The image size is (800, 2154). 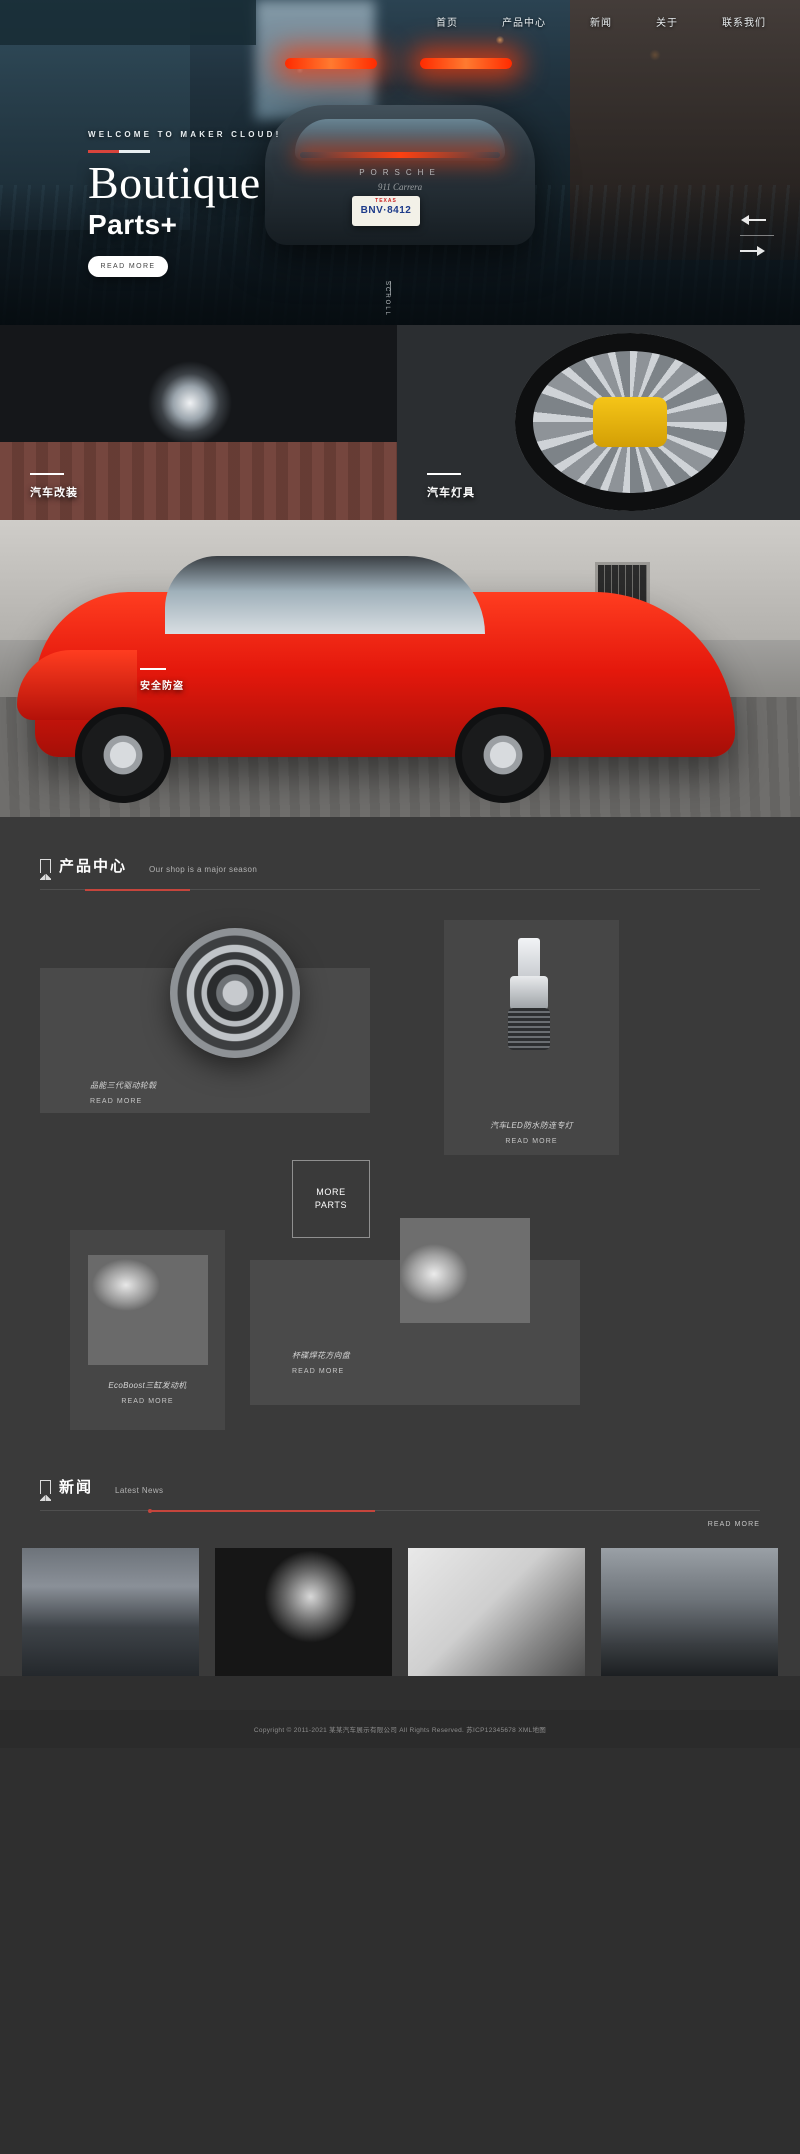 What do you see at coordinates (667, 21) in the screenshot?
I see `nav-about: 关于` at bounding box center [667, 21].